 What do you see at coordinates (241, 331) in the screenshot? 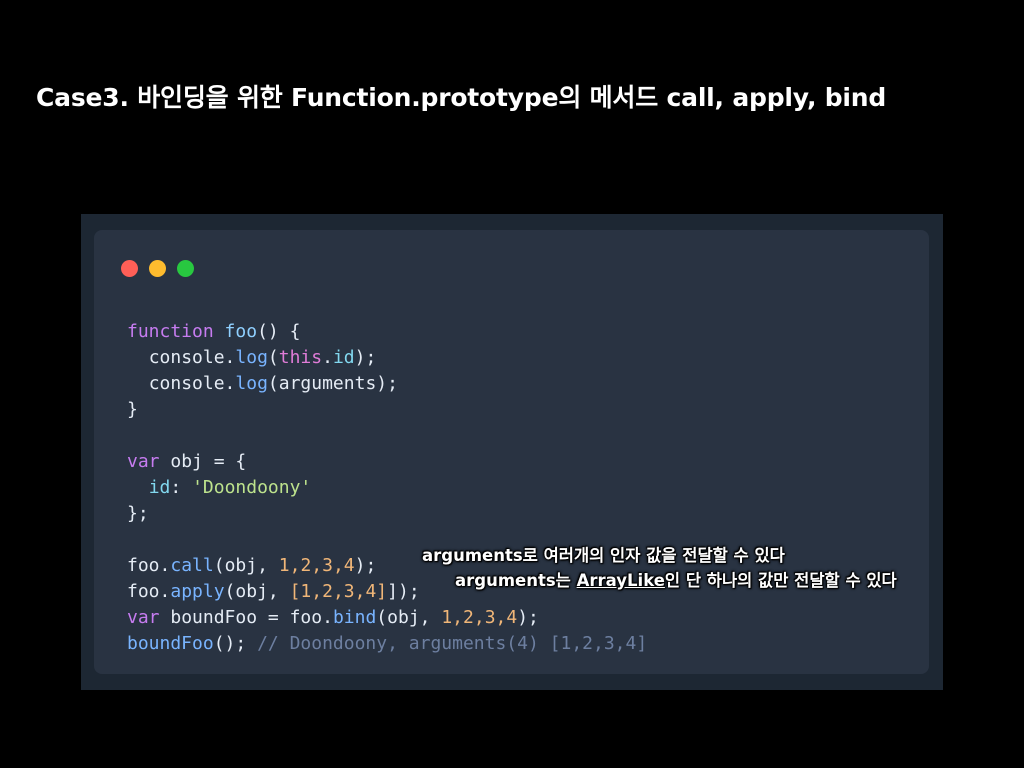
I see `function-name: foo` at bounding box center [241, 331].